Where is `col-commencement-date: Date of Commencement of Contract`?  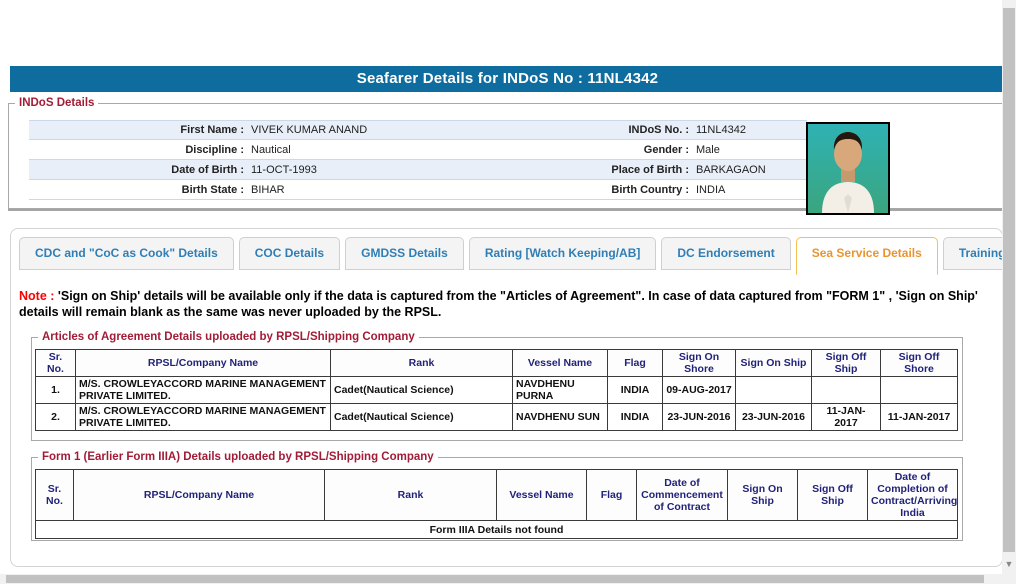 col-commencement-date: Date of Commencement of Contract is located at coordinates (682, 495).